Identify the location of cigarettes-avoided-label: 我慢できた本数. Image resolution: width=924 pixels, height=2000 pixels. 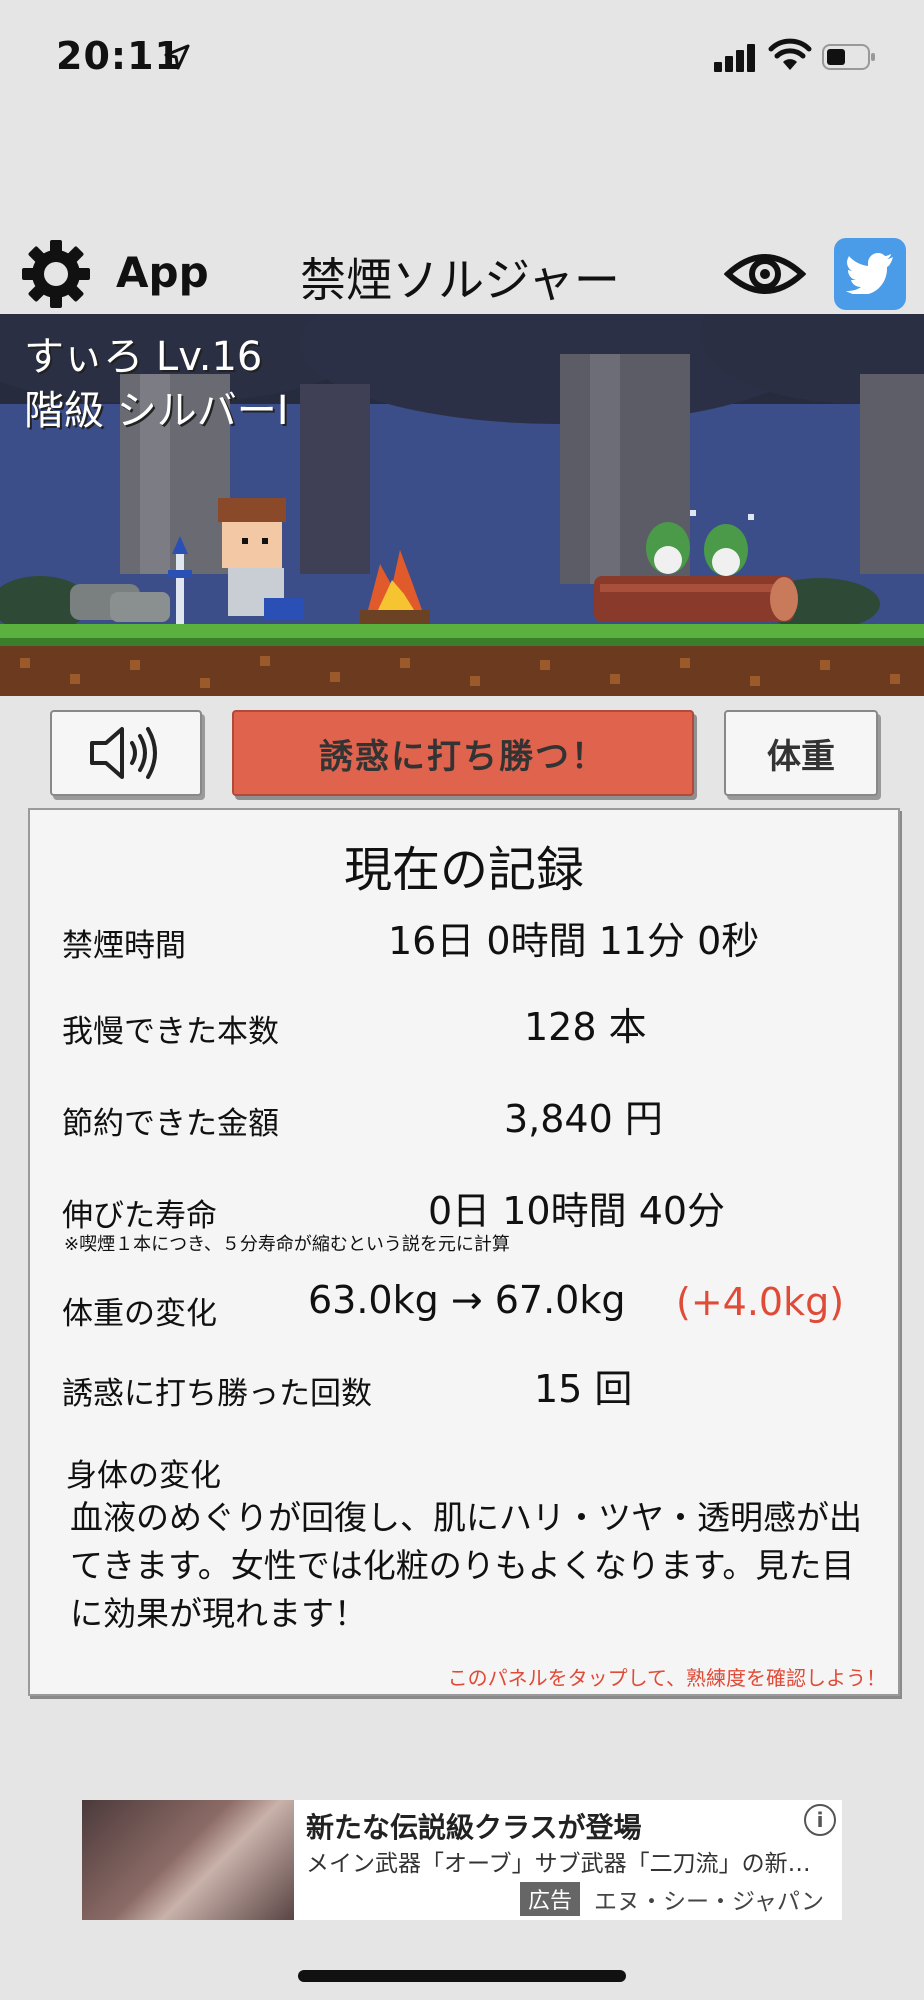
(170, 1032).